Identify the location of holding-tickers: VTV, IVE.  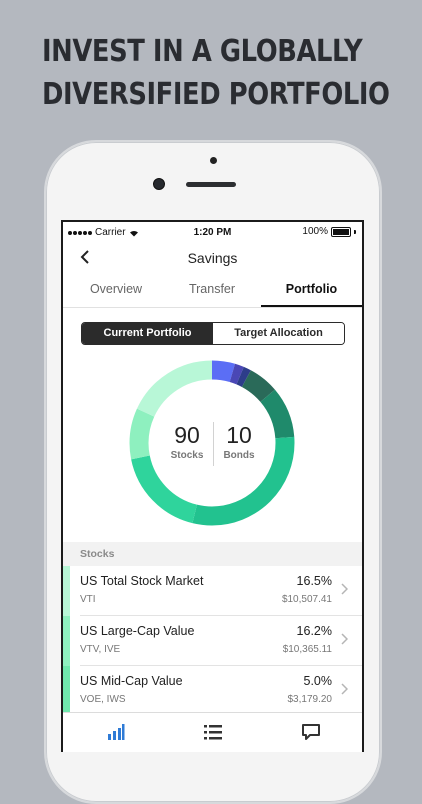
(100, 649).